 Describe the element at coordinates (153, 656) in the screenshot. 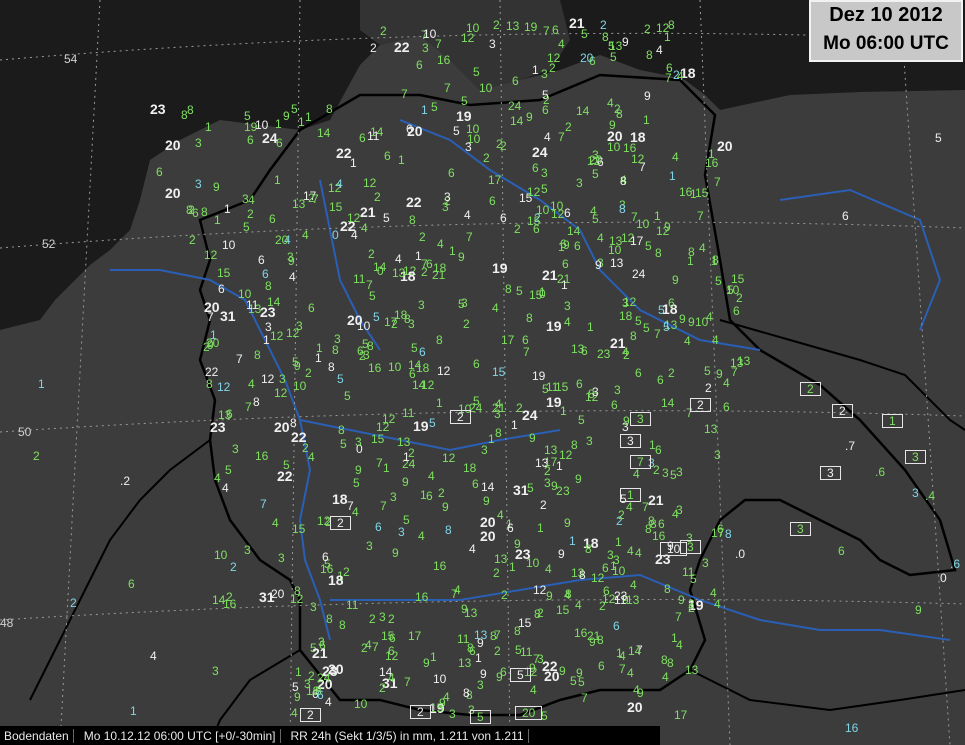

I see `station-value-outlying: 4` at that location.